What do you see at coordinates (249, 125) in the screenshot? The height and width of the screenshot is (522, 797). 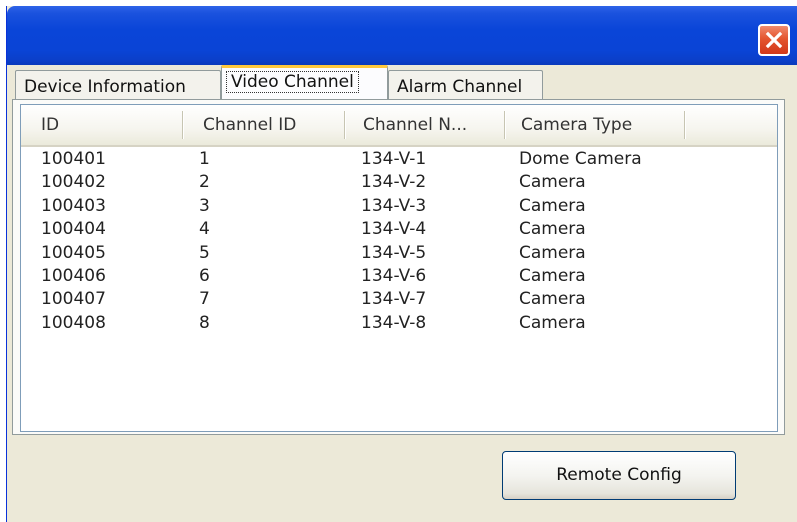 I see `column-header-channel-id: Channel ID` at bounding box center [249, 125].